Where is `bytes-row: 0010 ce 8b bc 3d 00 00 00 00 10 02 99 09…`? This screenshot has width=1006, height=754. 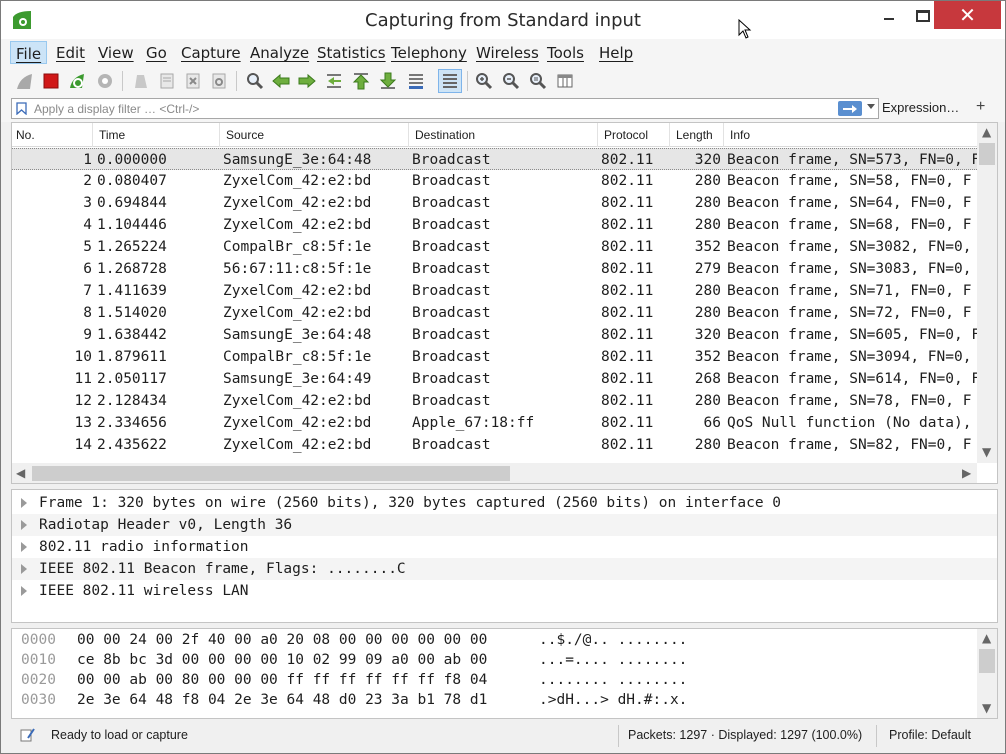 bytes-row: 0010 ce 8b bc 3d 00 00 00 00 10 02 99 09… is located at coordinates (494, 660).